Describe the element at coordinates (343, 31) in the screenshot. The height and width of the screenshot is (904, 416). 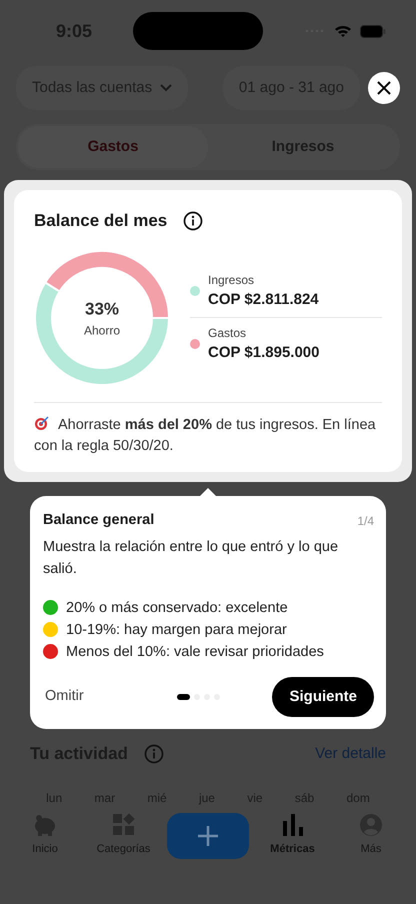
I see `wifi-icon` at that location.